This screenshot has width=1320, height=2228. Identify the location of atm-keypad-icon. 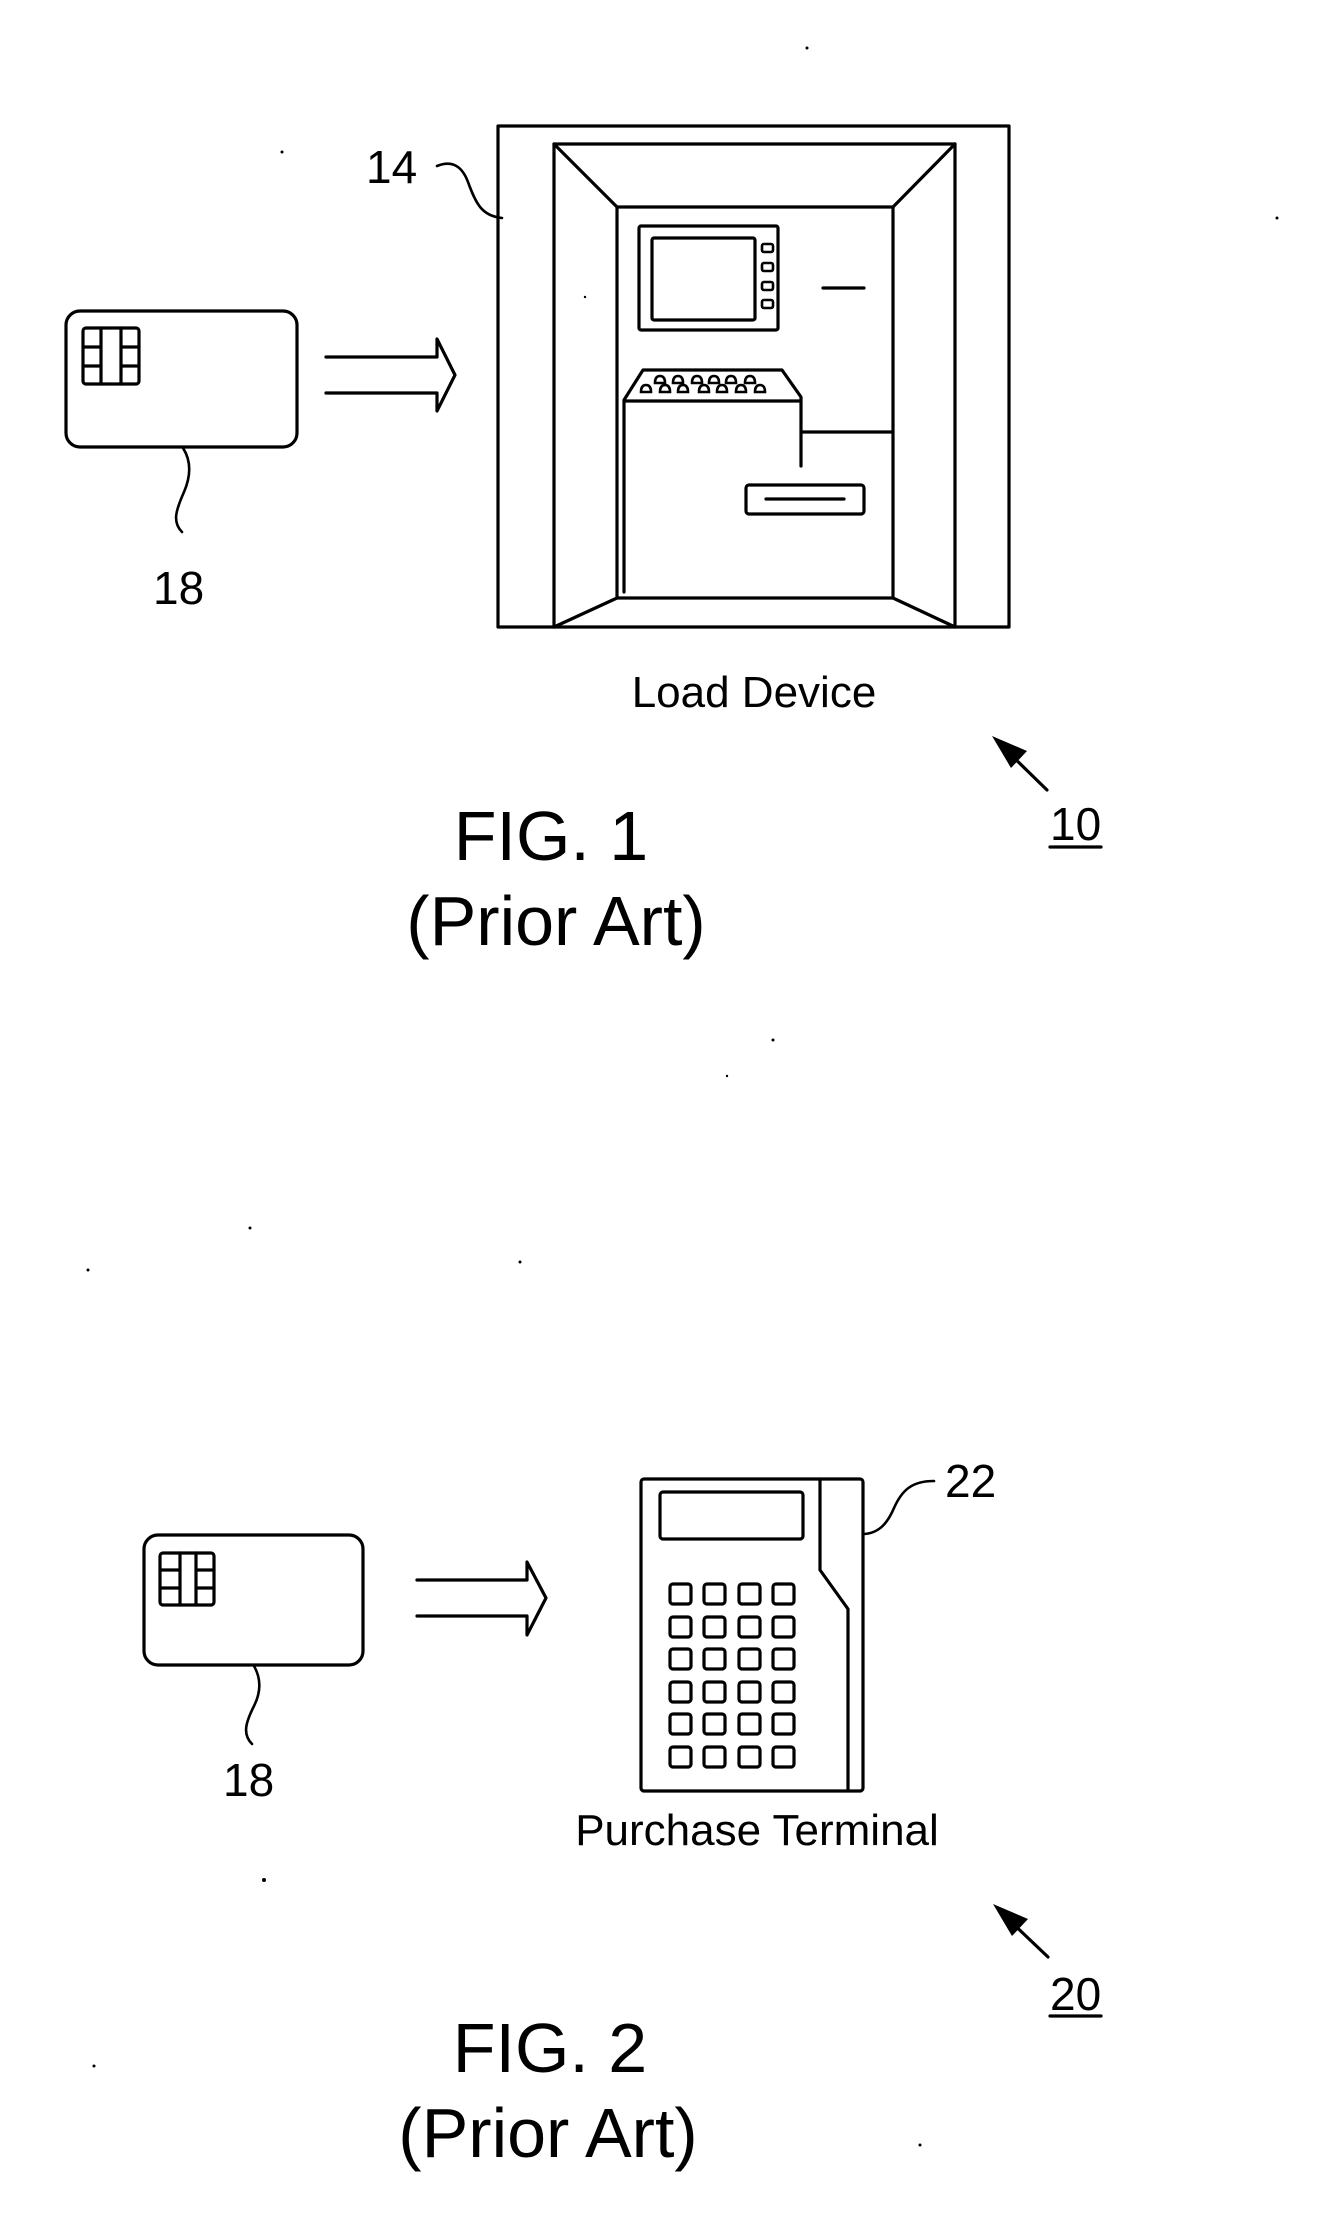
(758, 481).